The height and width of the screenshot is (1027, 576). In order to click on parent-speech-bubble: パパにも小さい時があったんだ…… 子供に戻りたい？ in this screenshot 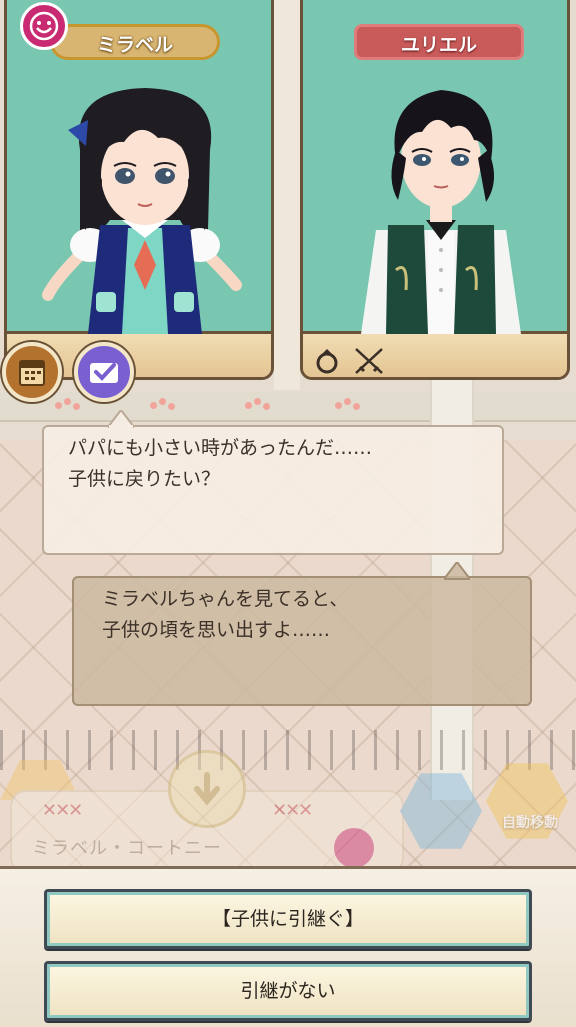, I will do `click(273, 490)`.